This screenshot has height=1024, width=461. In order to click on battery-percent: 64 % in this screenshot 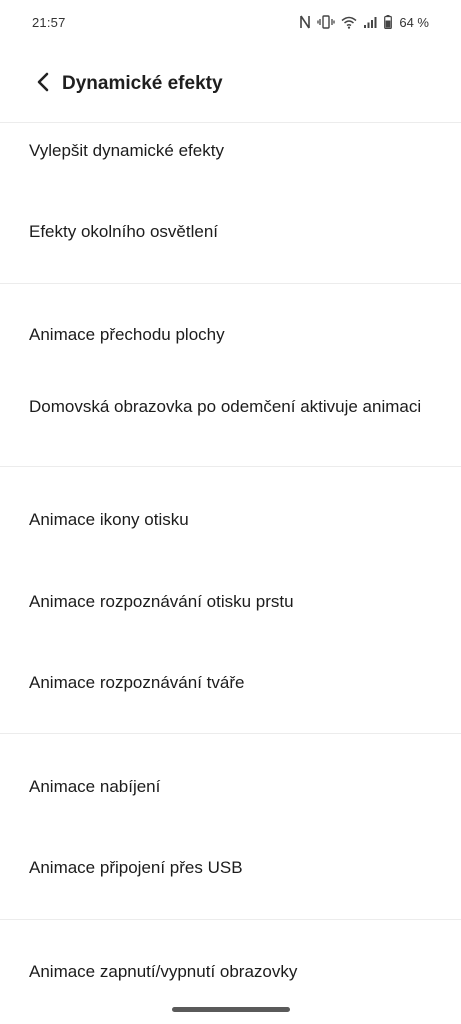, I will do `click(414, 22)`.